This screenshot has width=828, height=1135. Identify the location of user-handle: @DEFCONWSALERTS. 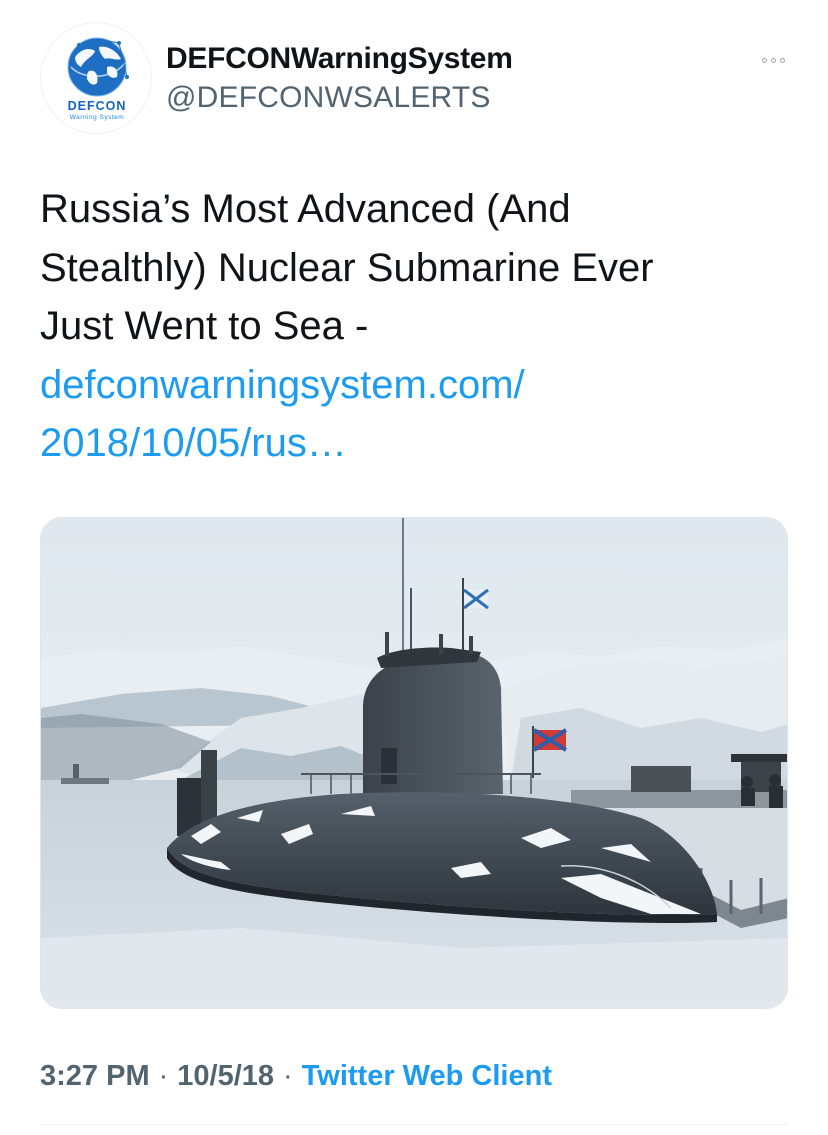
(328, 98).